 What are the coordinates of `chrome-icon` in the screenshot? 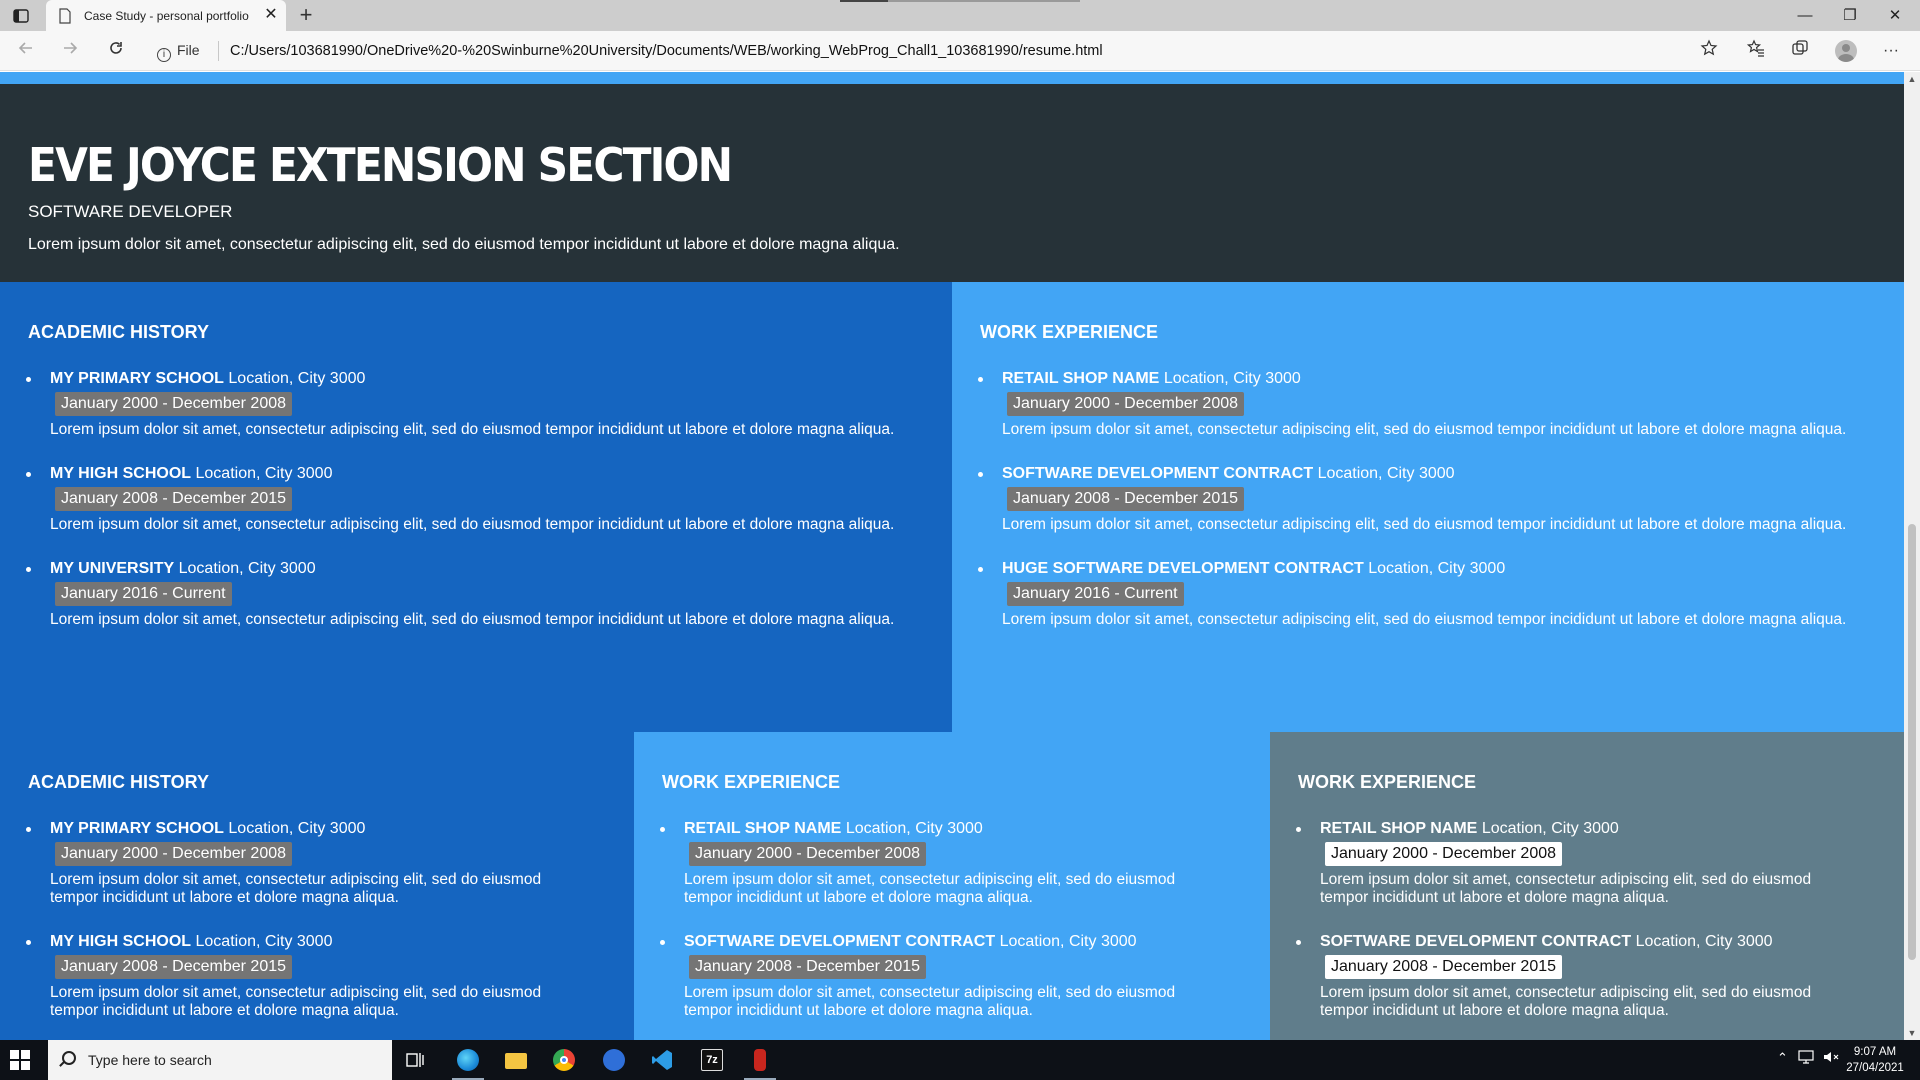 It's located at (564, 1060).